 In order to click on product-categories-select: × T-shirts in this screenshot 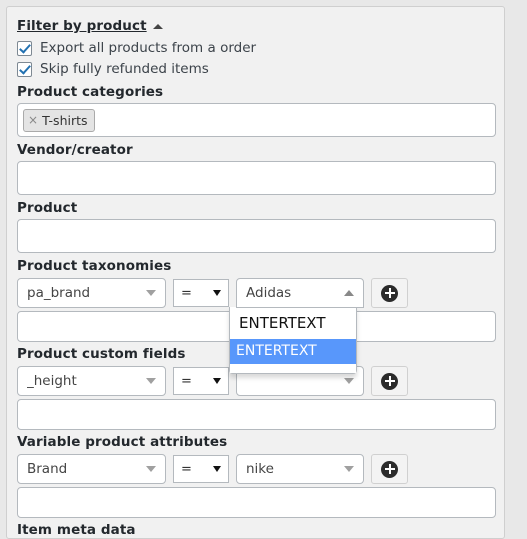, I will do `click(256, 120)`.